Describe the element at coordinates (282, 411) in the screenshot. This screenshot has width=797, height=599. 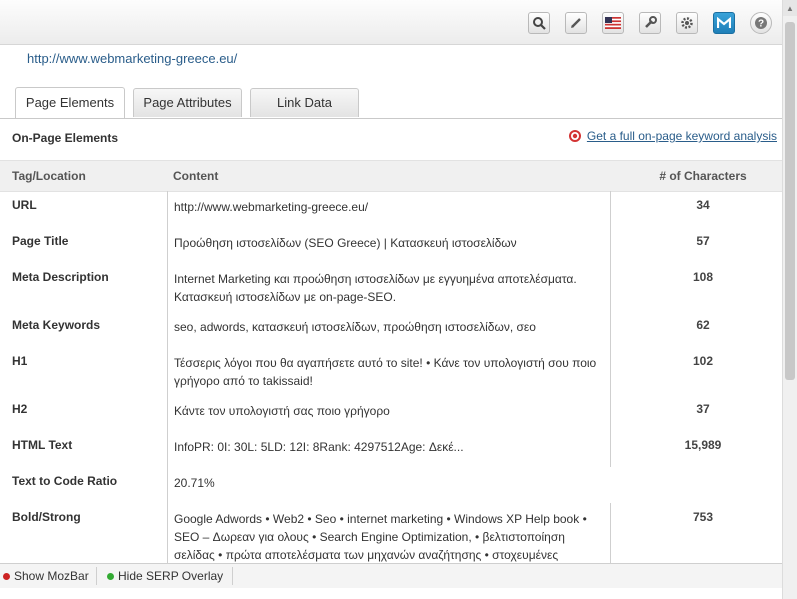
I see `row-content: Κάντε τον υπολογιστή σας ποιο γρήγορο` at that location.